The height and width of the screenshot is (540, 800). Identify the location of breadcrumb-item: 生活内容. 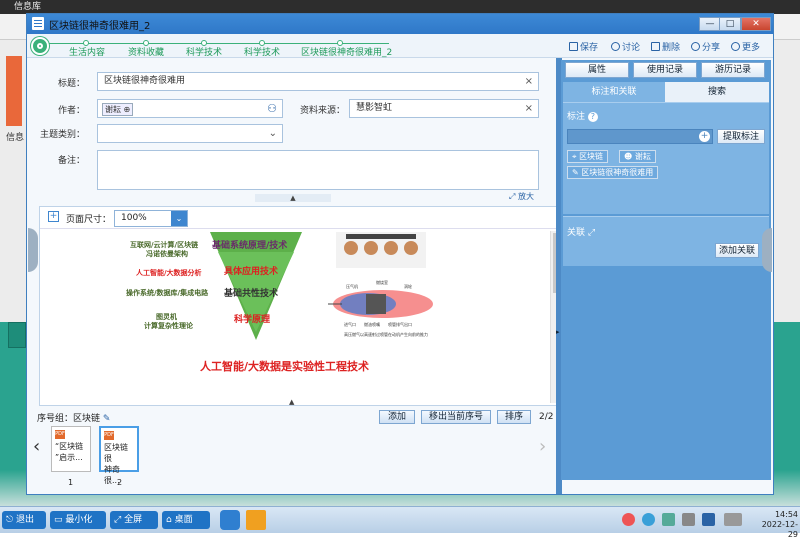
(87, 51).